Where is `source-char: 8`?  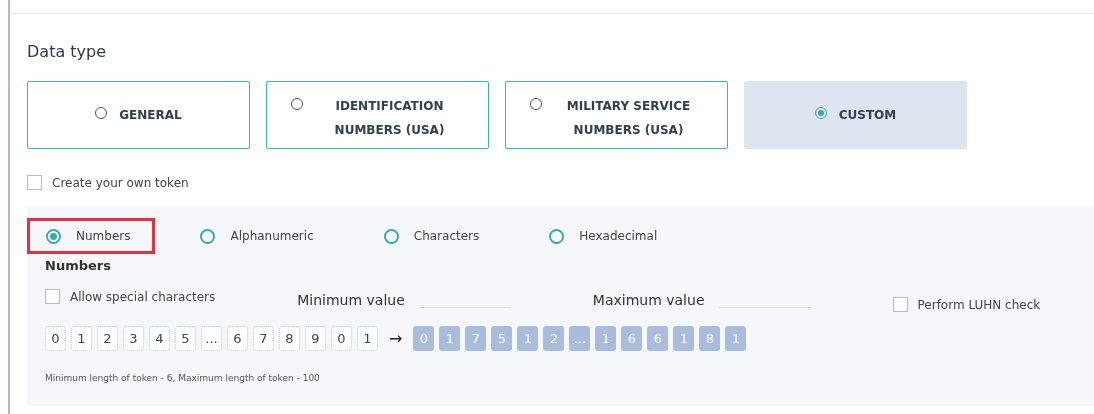
source-char: 8 is located at coordinates (289, 338).